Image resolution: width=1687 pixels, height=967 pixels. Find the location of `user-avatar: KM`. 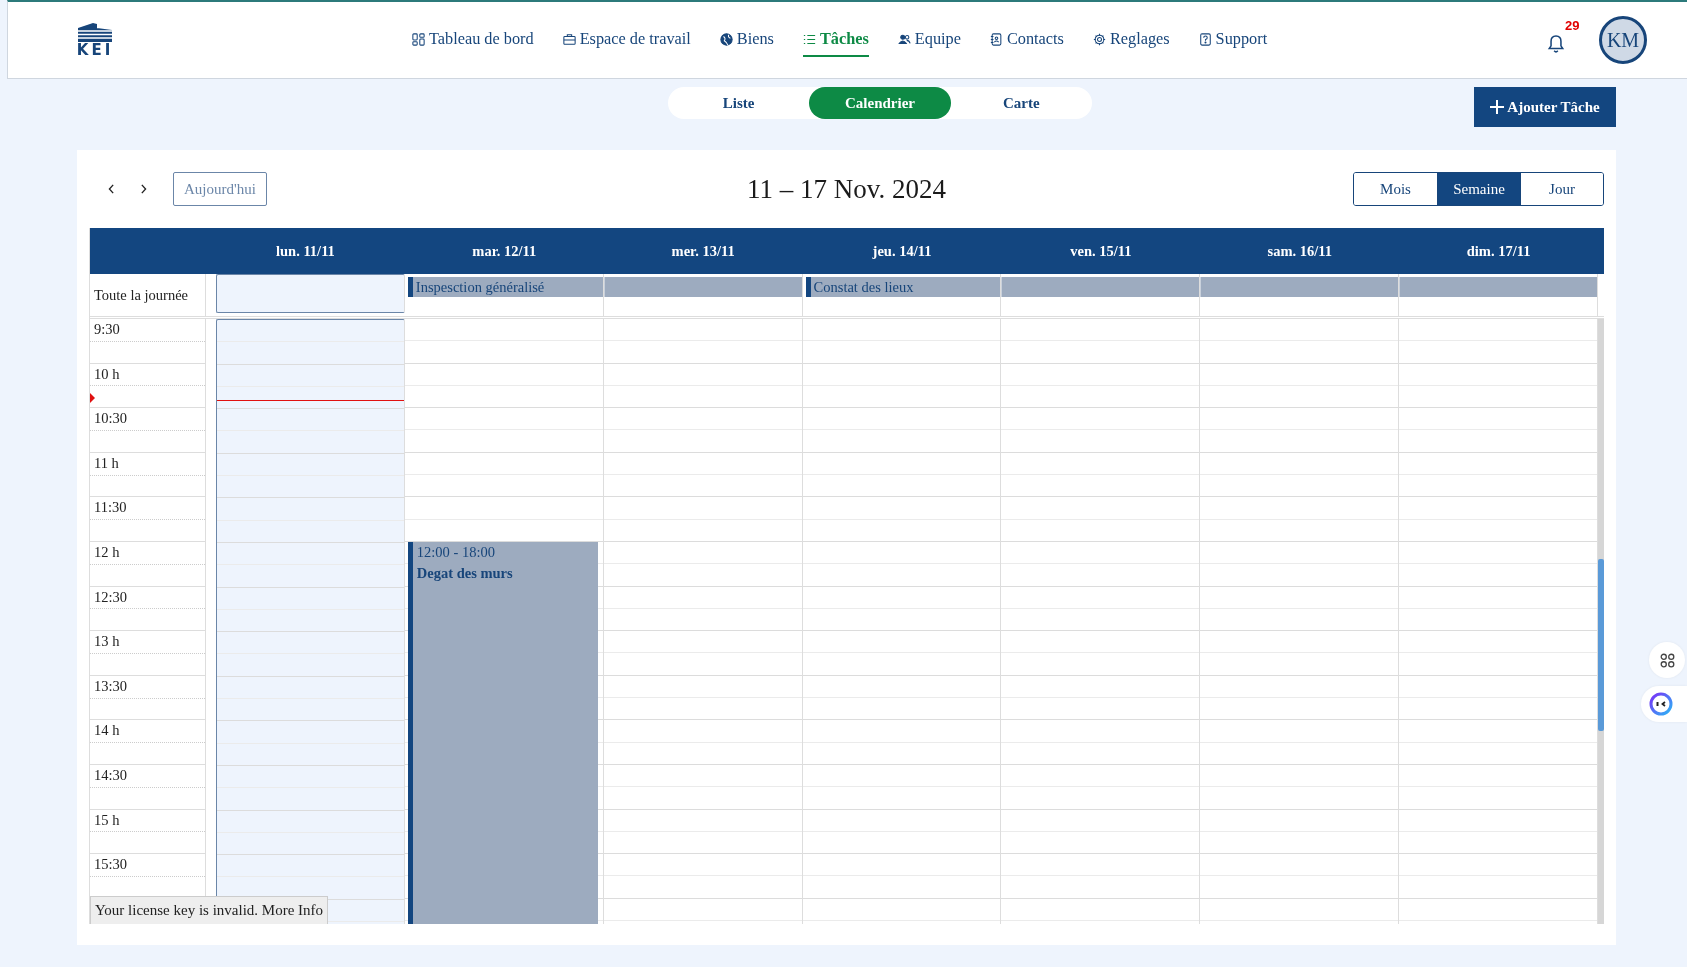

user-avatar: KM is located at coordinates (1623, 40).